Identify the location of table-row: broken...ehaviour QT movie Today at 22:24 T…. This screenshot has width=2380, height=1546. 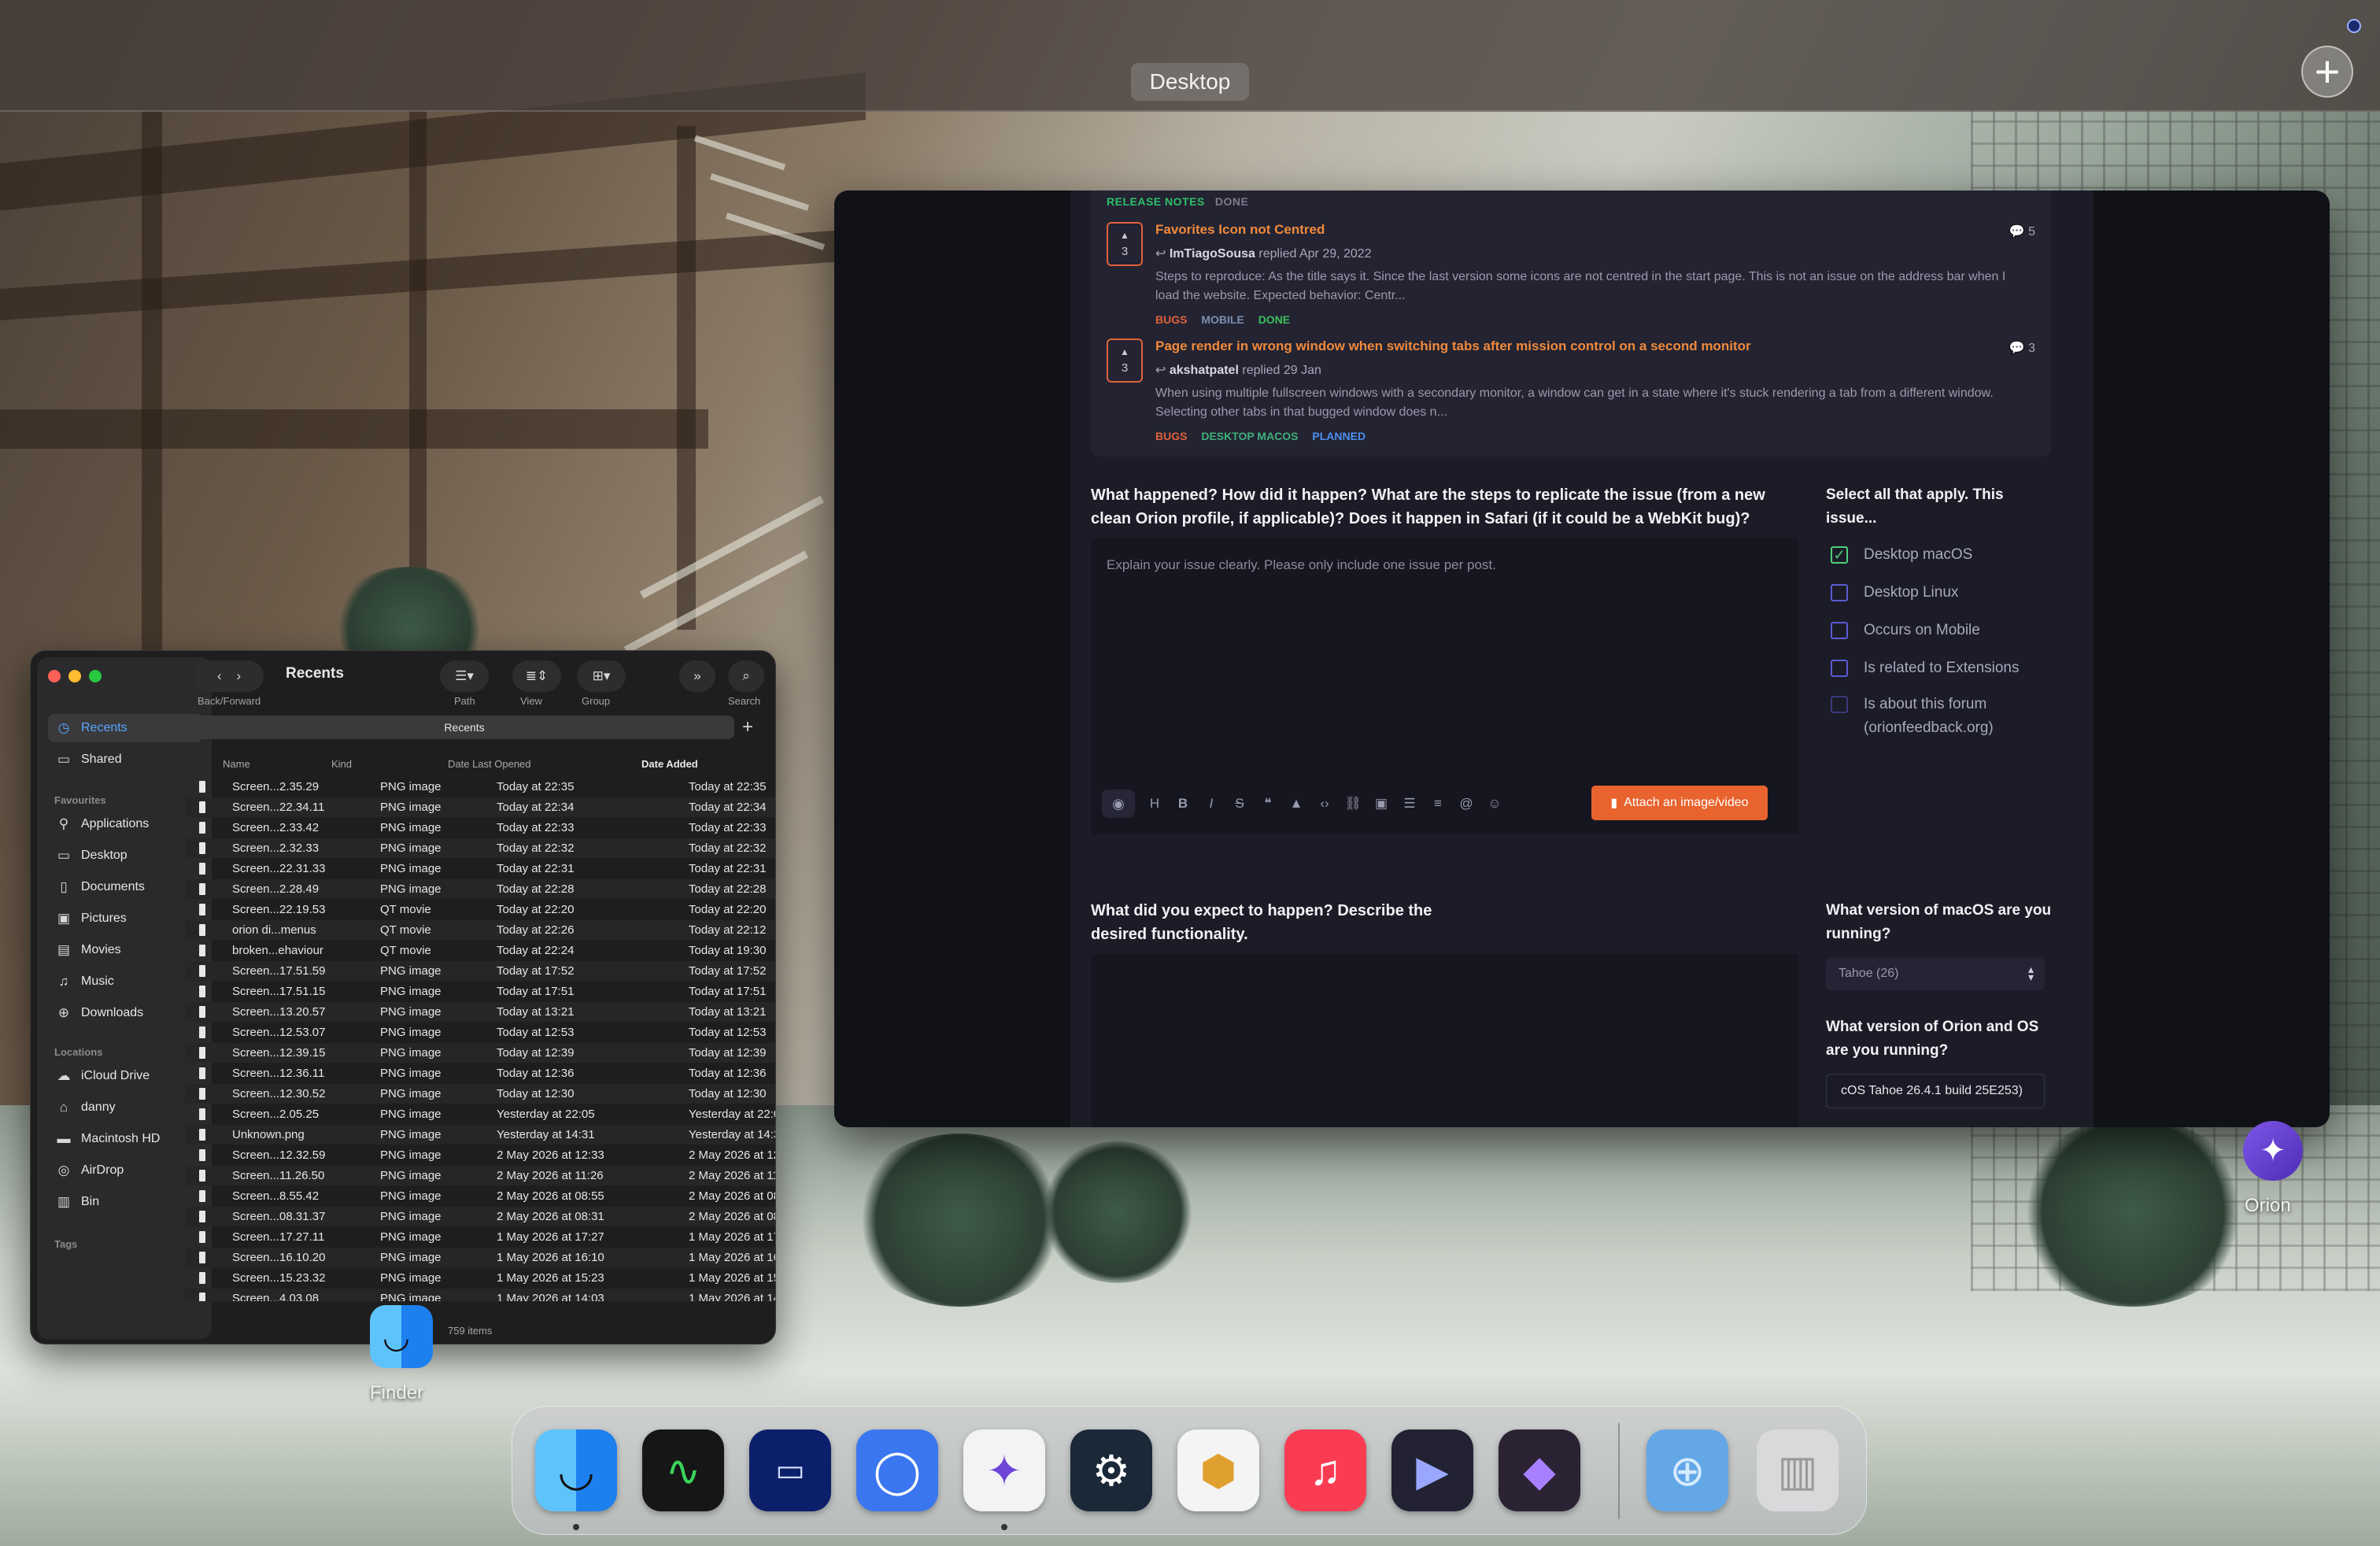
(480, 951).